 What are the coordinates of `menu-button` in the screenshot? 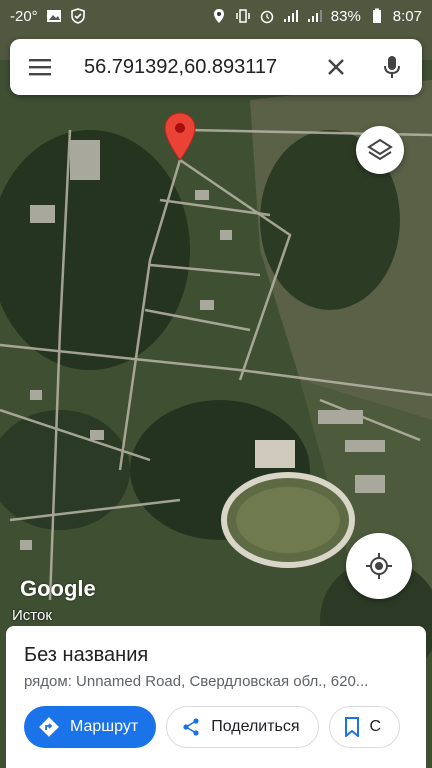 It's located at (40, 67).